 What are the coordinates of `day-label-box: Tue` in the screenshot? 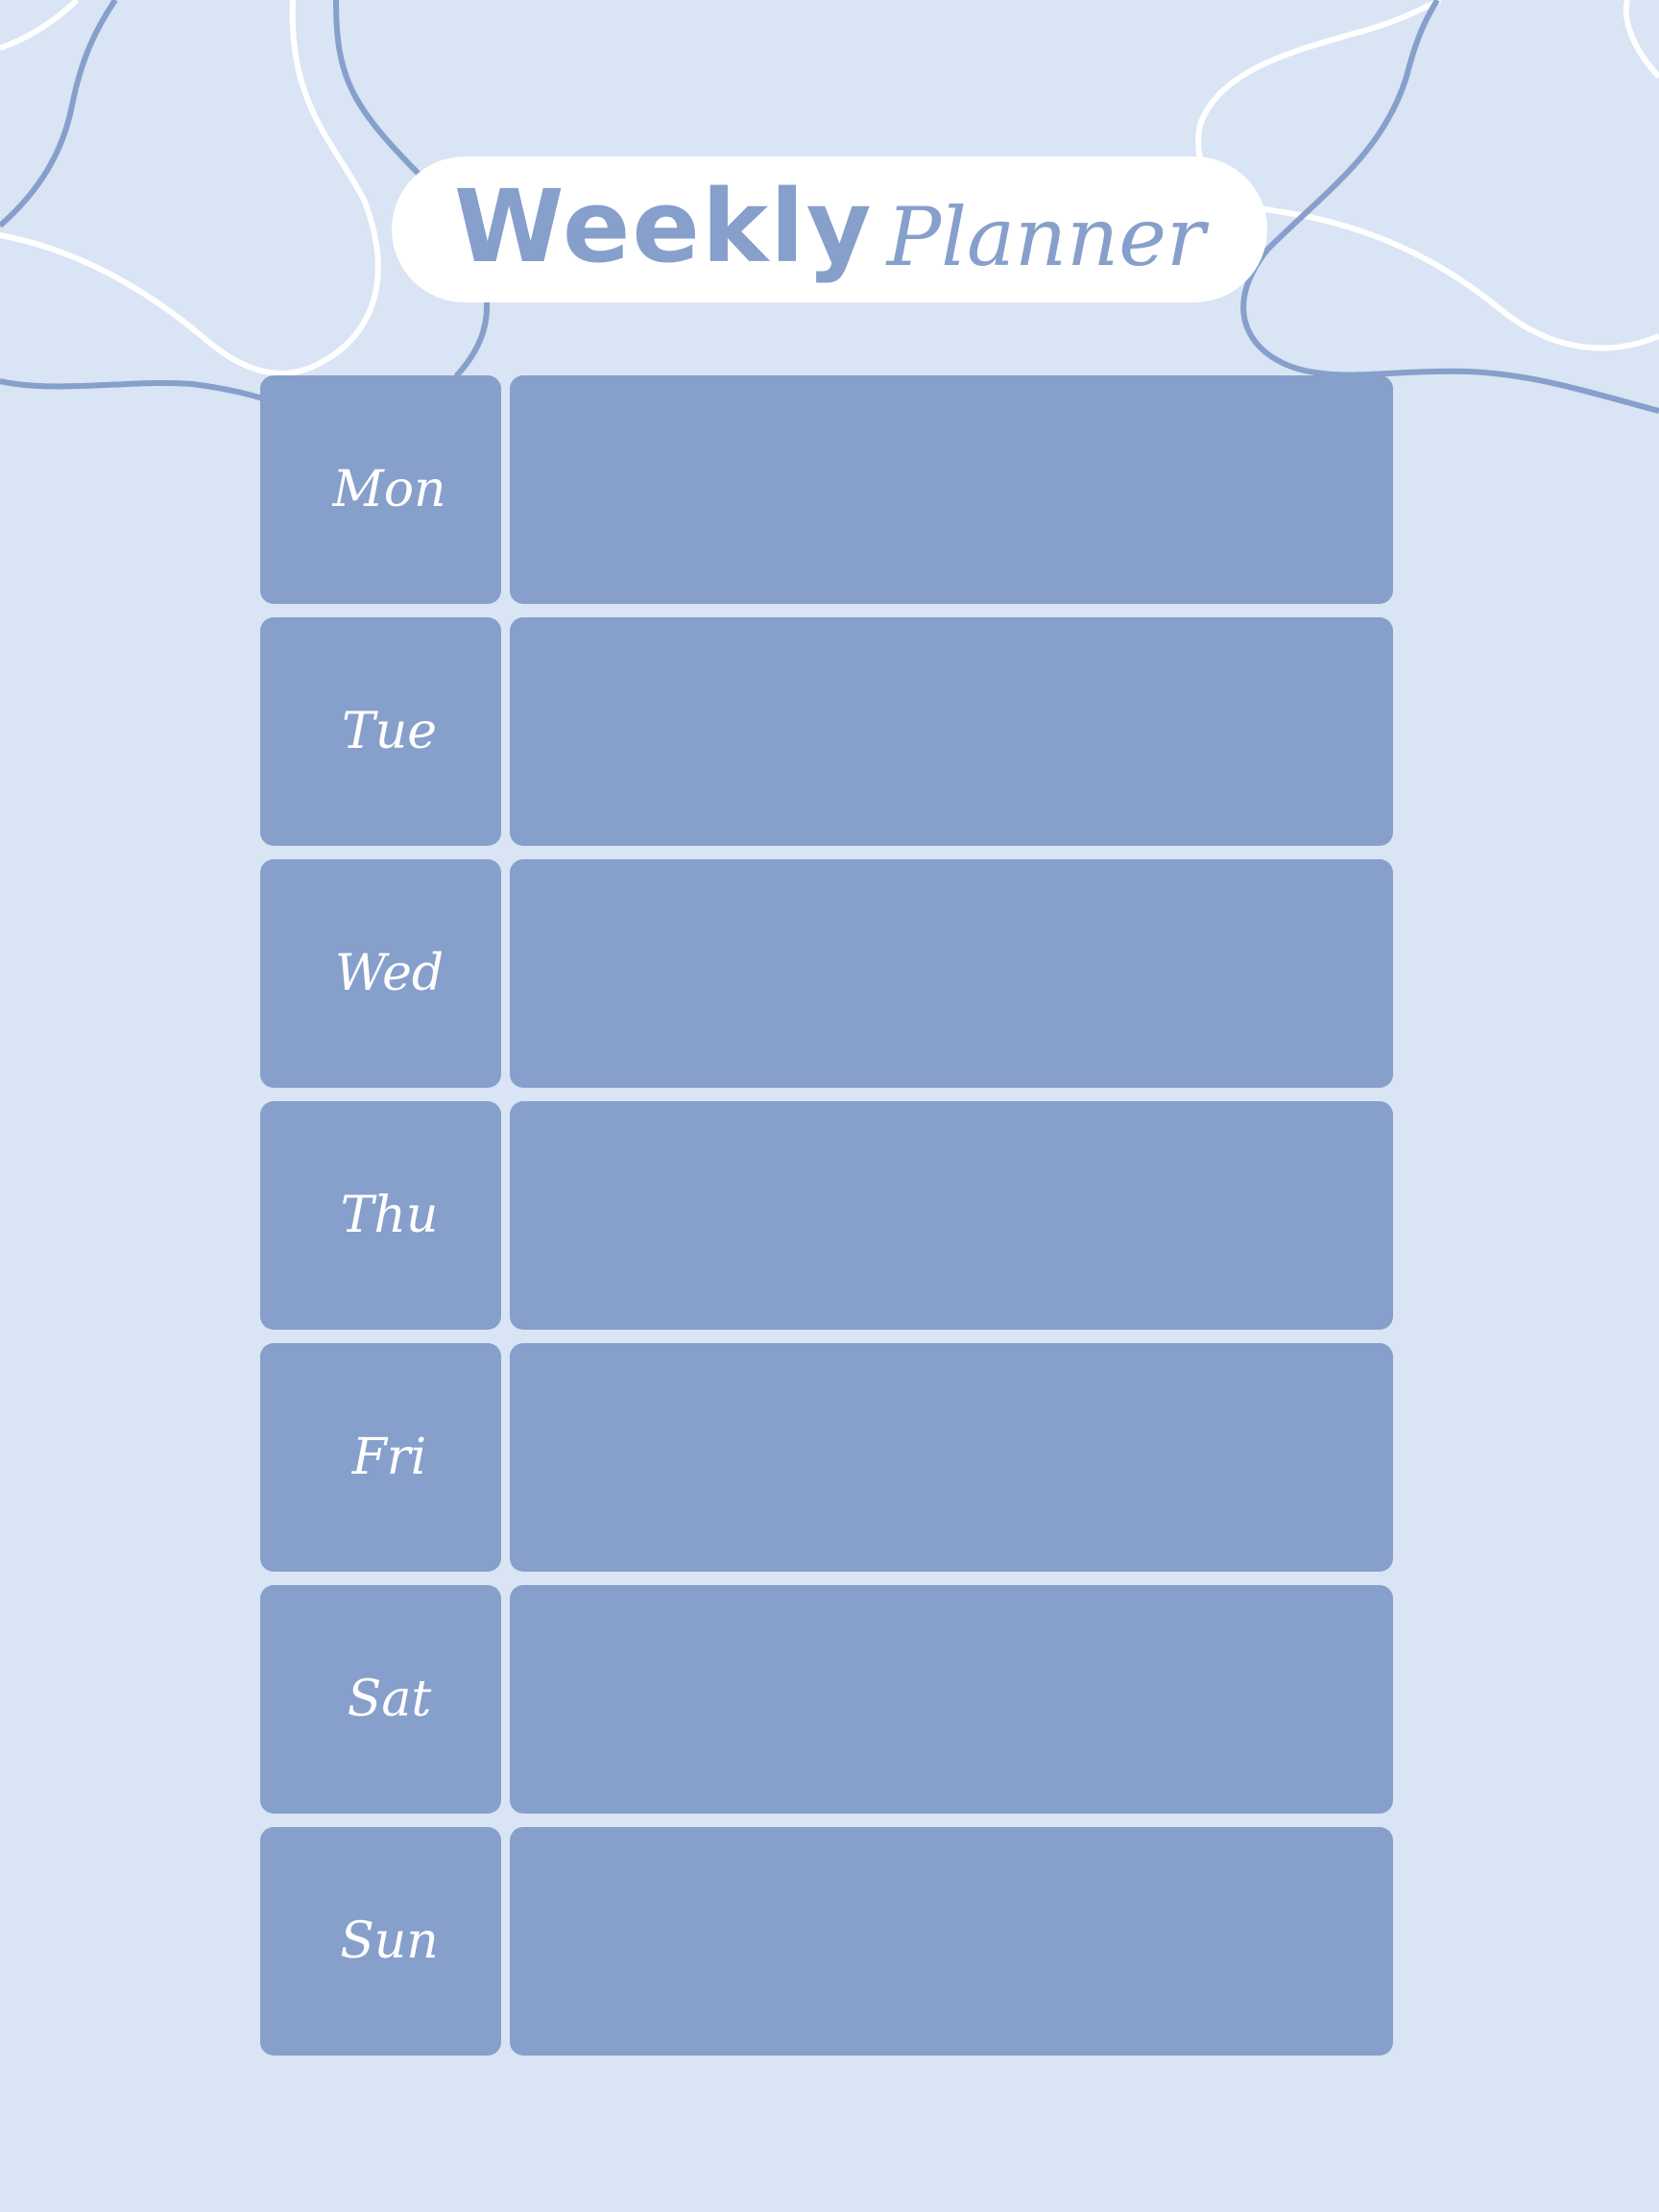 It's located at (380, 731).